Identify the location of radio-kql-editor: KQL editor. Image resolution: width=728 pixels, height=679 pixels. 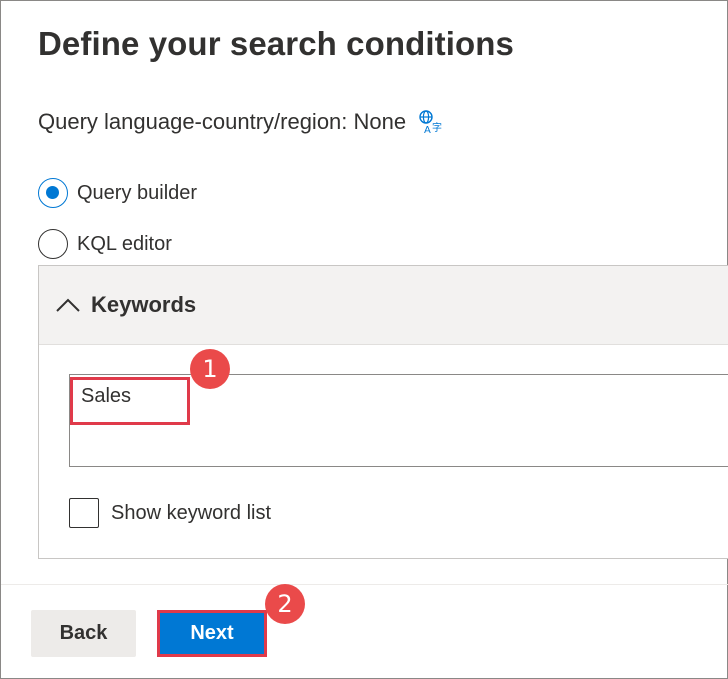
(105, 244).